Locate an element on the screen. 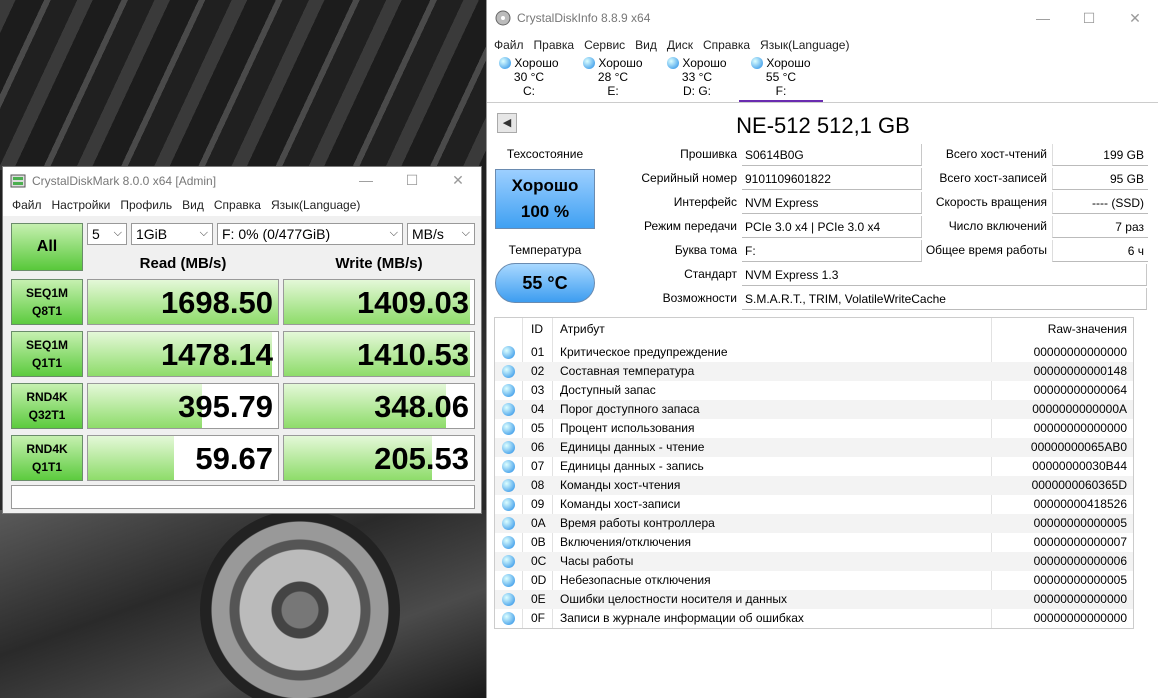 Image resolution: width=1158 pixels, height=698 pixels. smart-row: 09 Команды хост-записи 00000000418526 is located at coordinates (814, 504).